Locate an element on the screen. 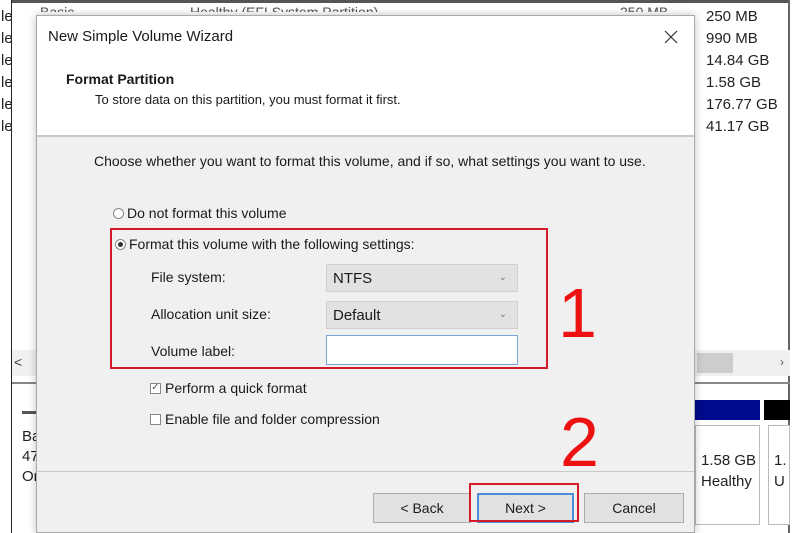  back-button: < Back is located at coordinates (422, 508).